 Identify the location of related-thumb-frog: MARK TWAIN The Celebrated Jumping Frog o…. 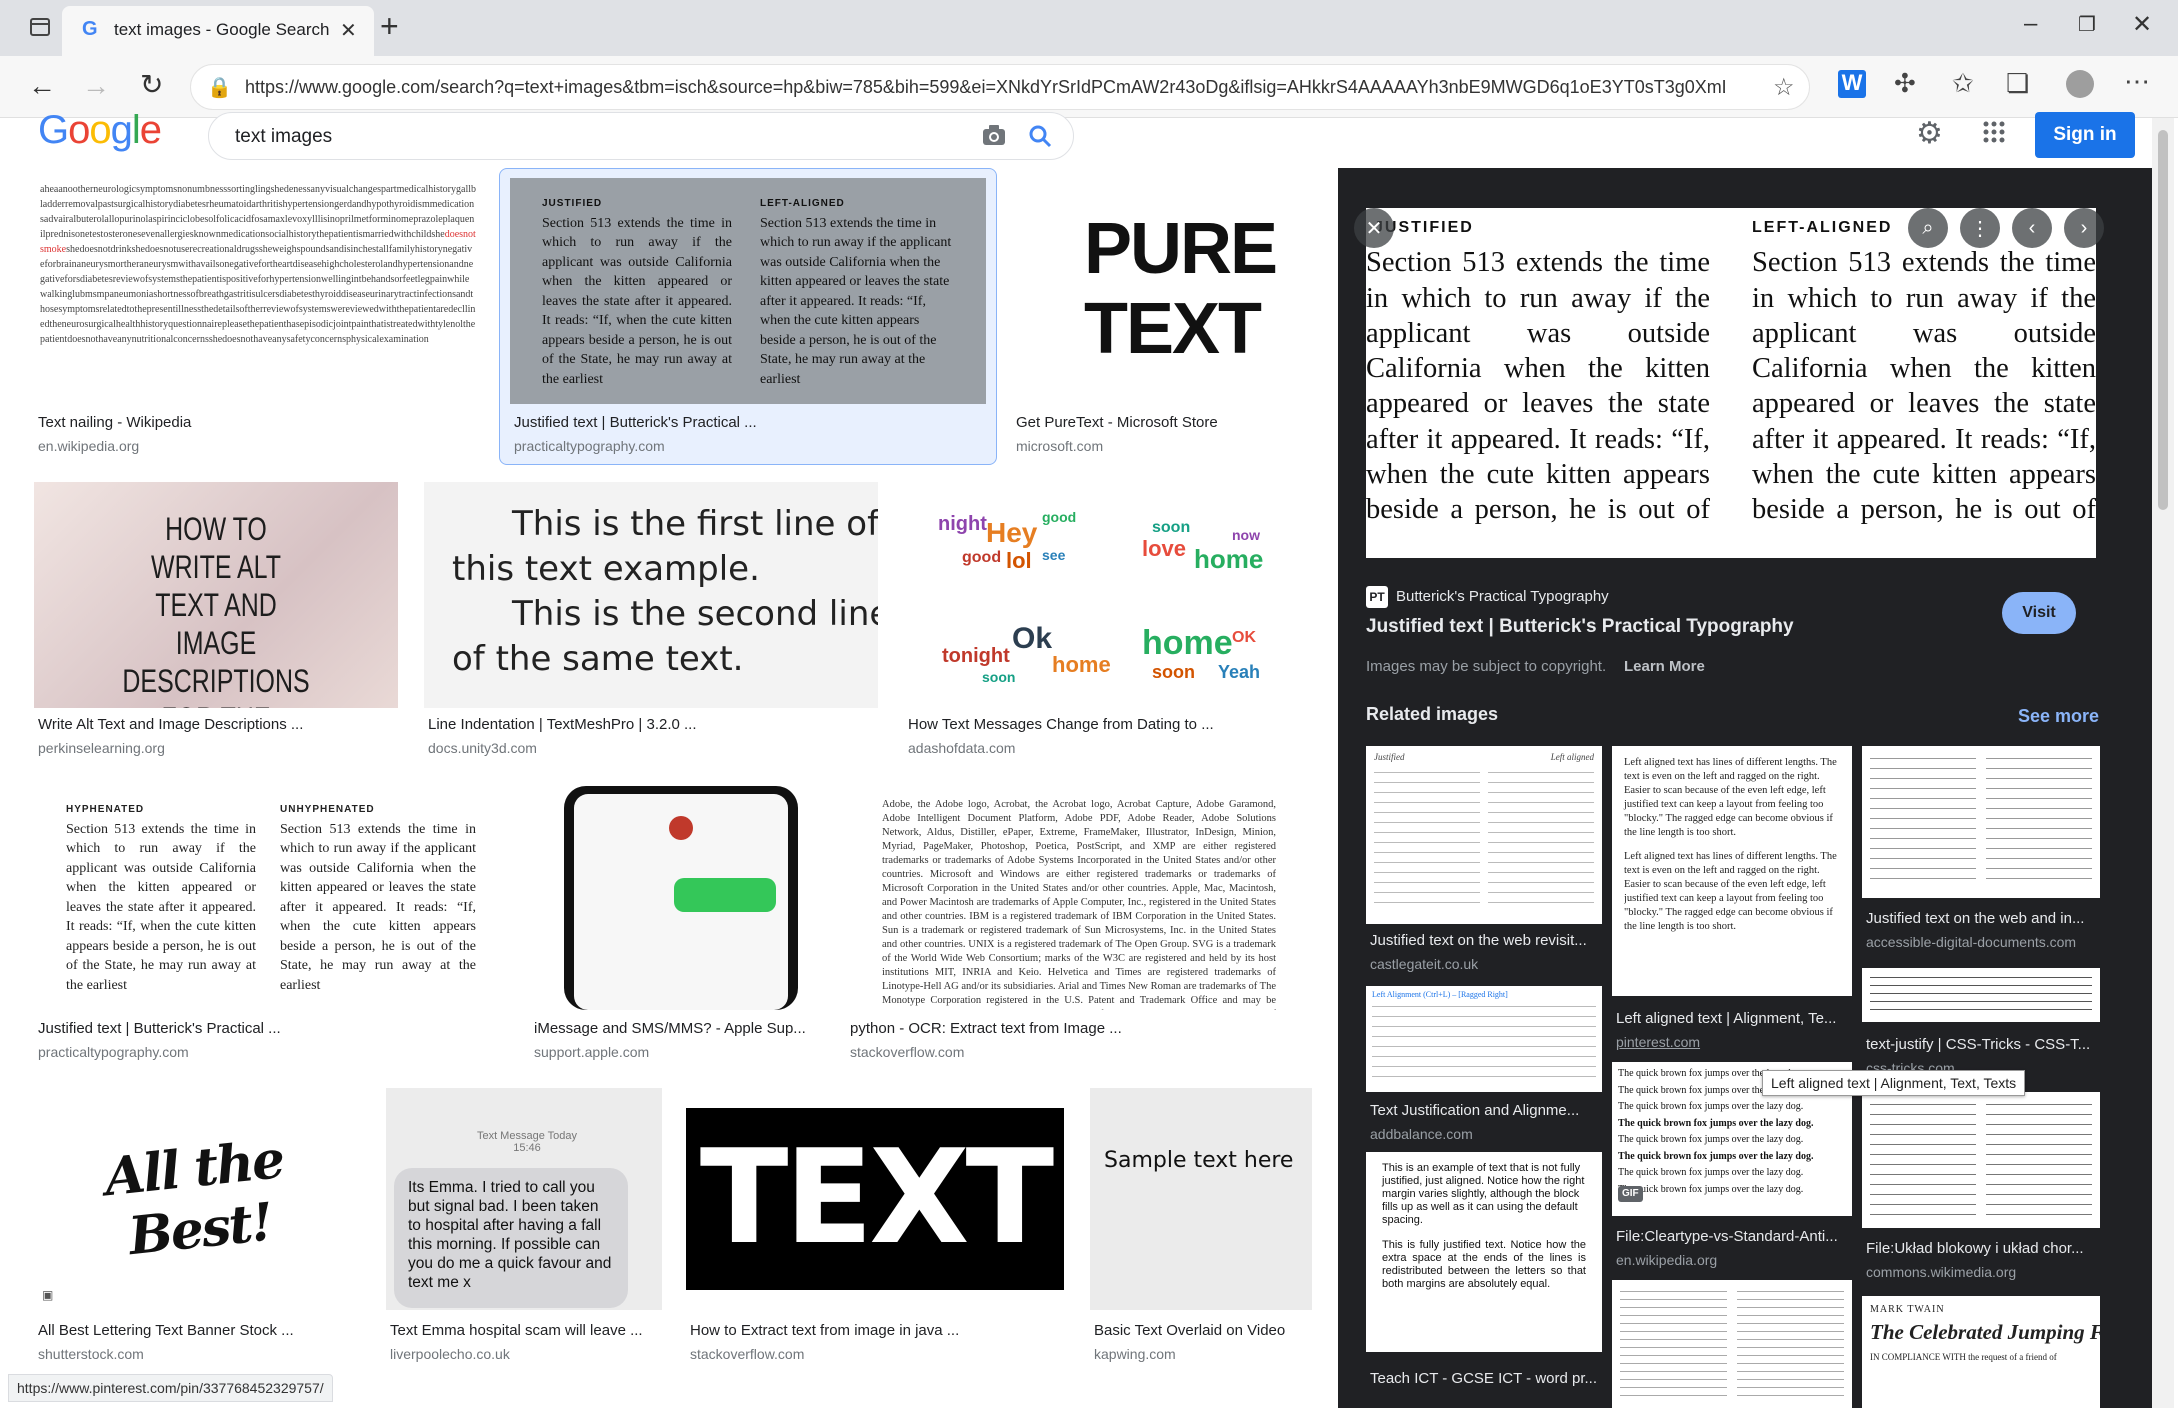
(1981, 1352).